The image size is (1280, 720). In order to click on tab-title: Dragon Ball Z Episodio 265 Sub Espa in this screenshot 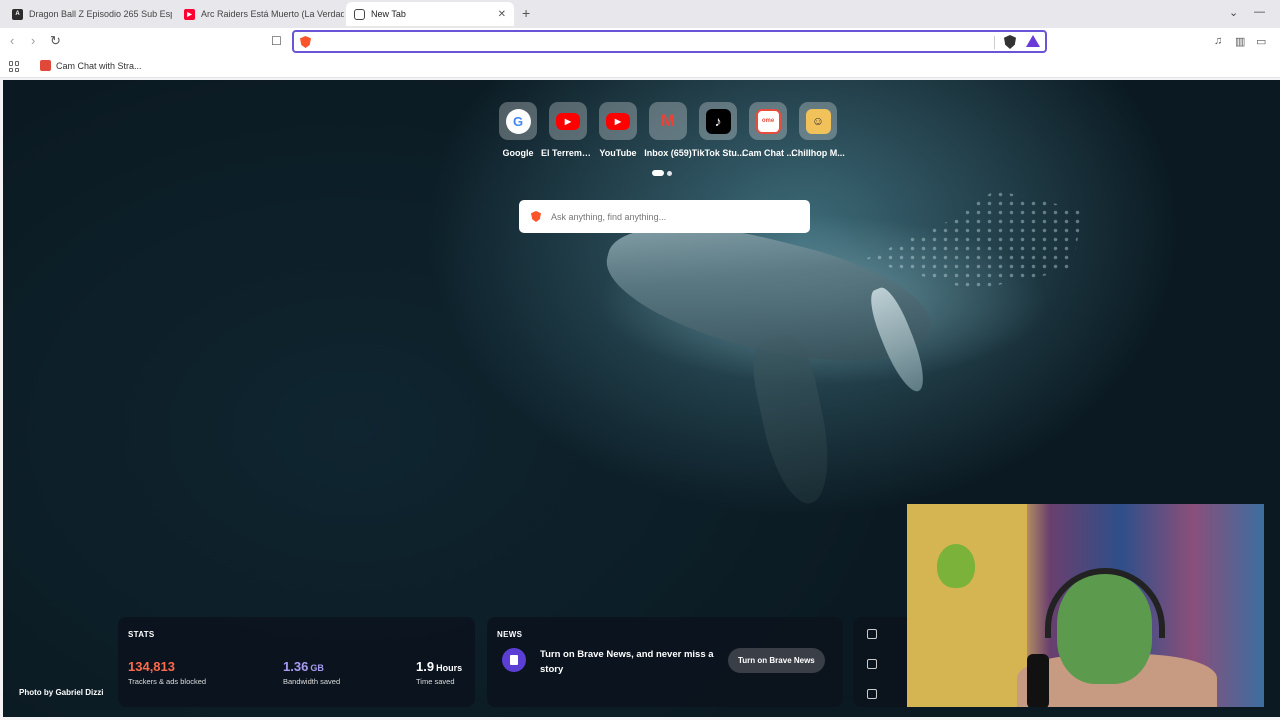, I will do `click(100, 14)`.